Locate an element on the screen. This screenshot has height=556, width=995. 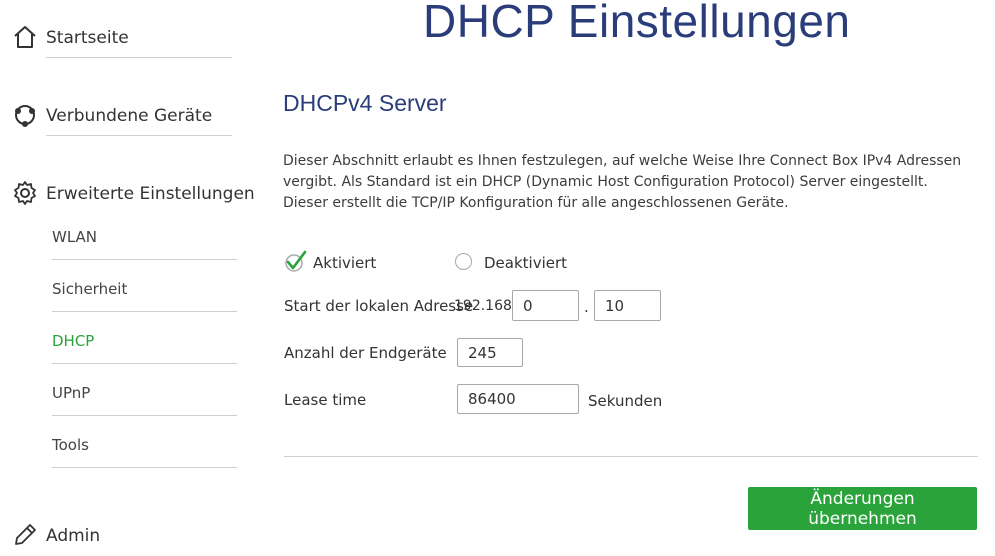
connected-devices-icon is located at coordinates (25, 115).